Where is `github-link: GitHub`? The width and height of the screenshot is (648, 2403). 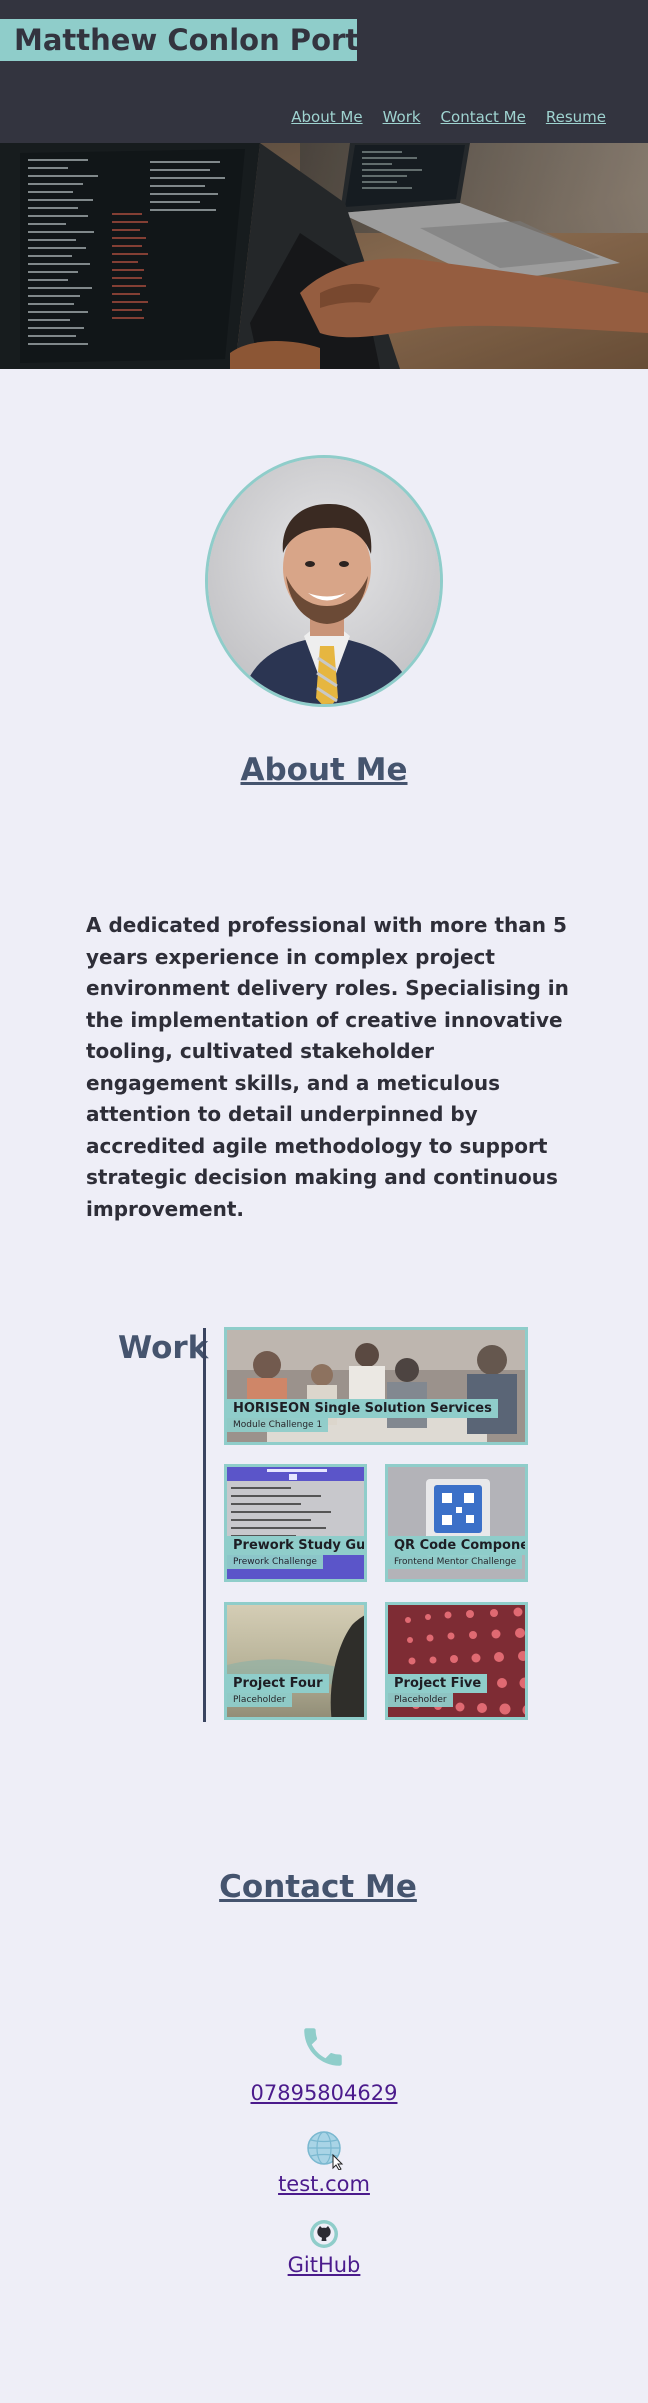
github-link: GitHub is located at coordinates (324, 2265).